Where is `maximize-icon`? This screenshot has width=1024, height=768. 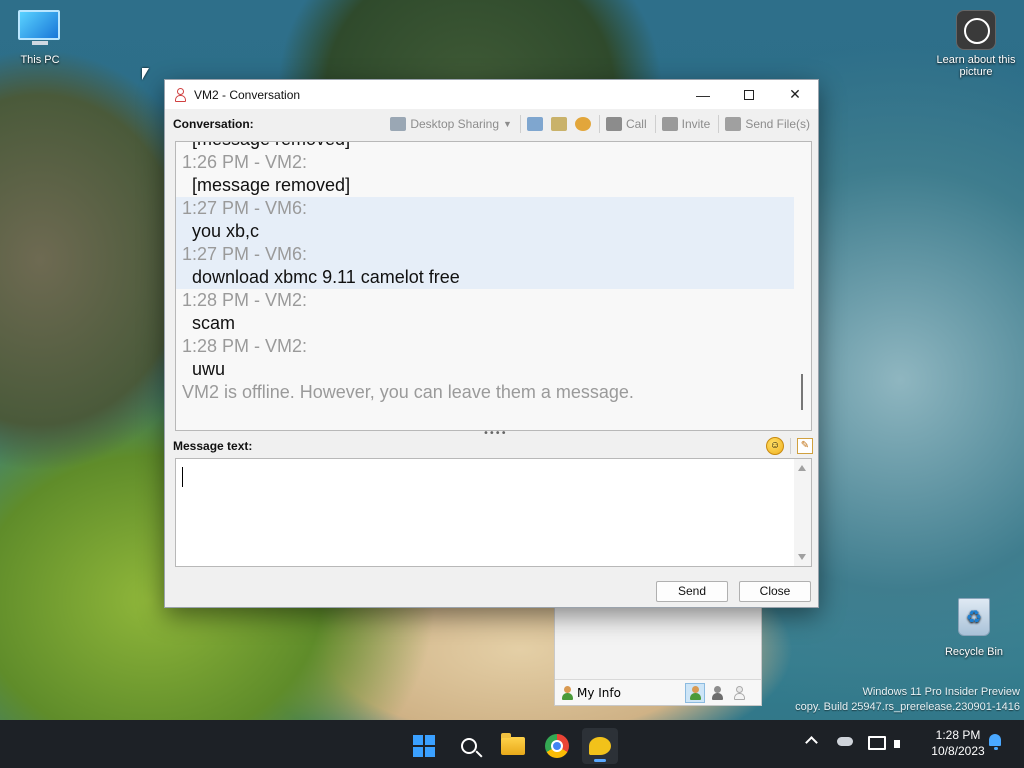 maximize-icon is located at coordinates (749, 94).